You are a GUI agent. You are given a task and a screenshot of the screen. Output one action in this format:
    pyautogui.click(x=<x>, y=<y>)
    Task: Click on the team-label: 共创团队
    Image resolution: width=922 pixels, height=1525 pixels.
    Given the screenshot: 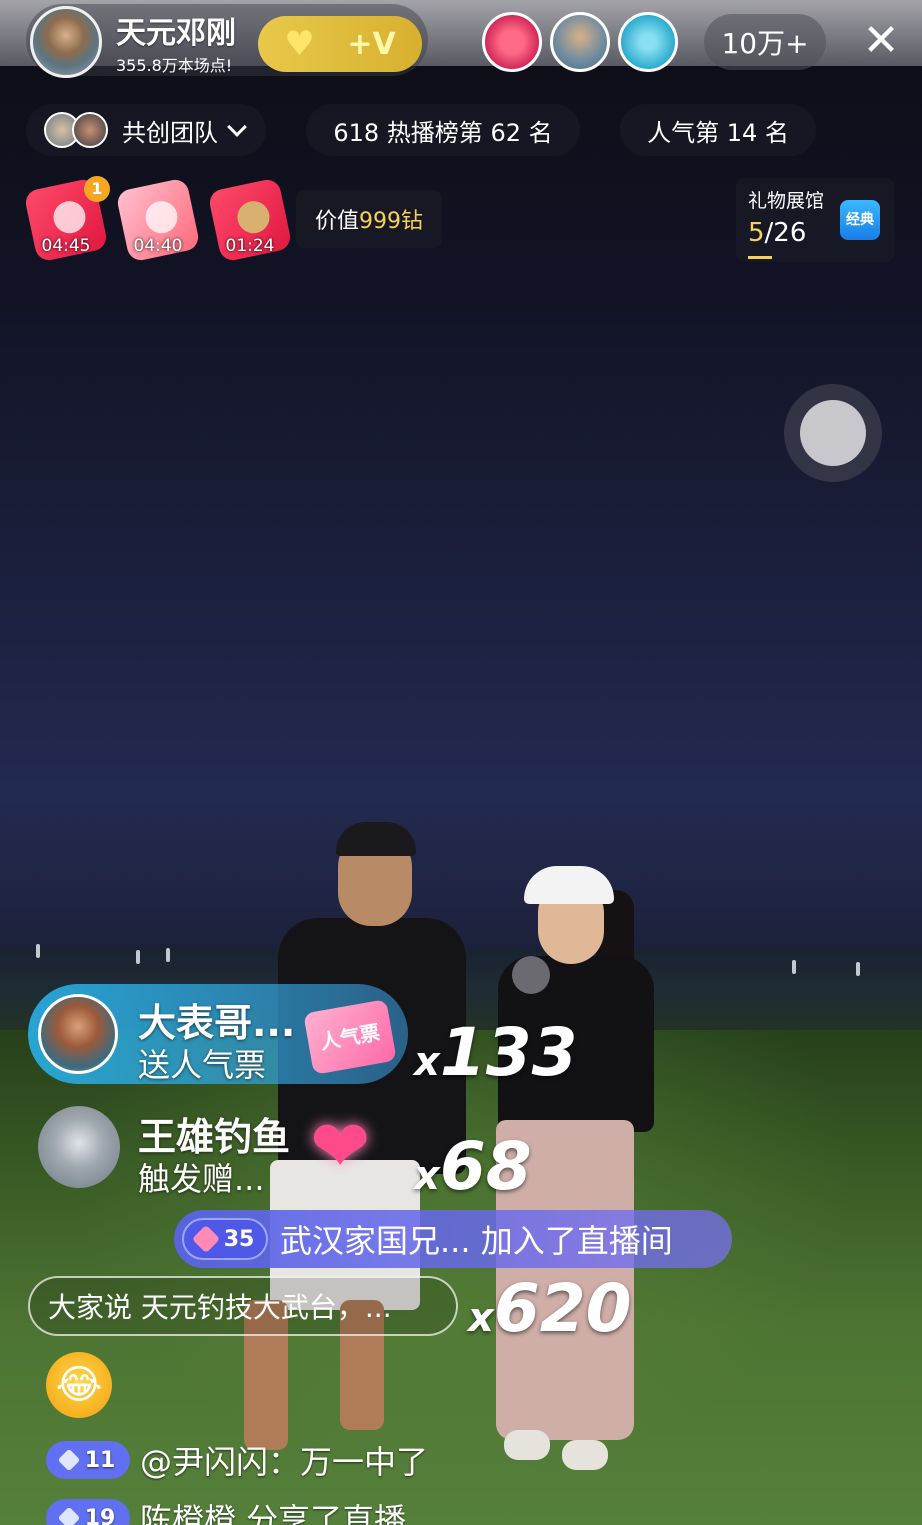 What is the action you would take?
    pyautogui.click(x=170, y=132)
    